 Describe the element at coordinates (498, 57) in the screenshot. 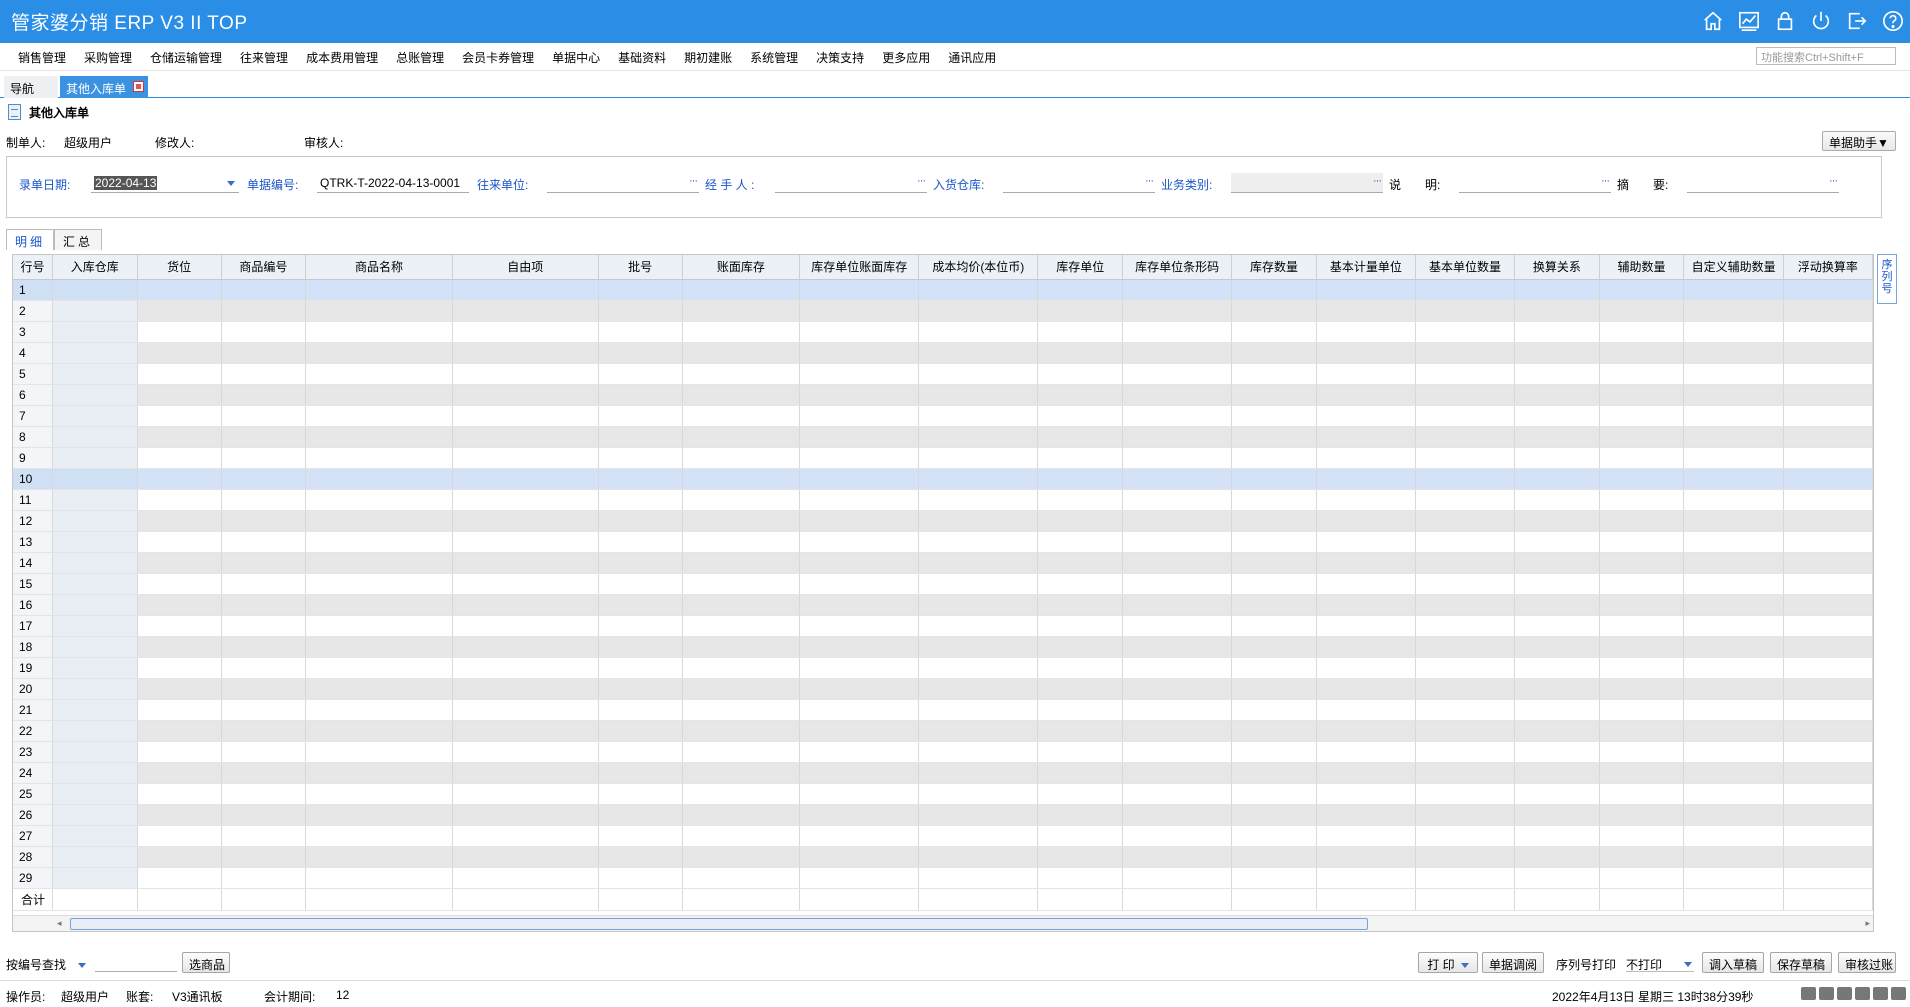

I see `menu-member: 会员卡券管理` at that location.